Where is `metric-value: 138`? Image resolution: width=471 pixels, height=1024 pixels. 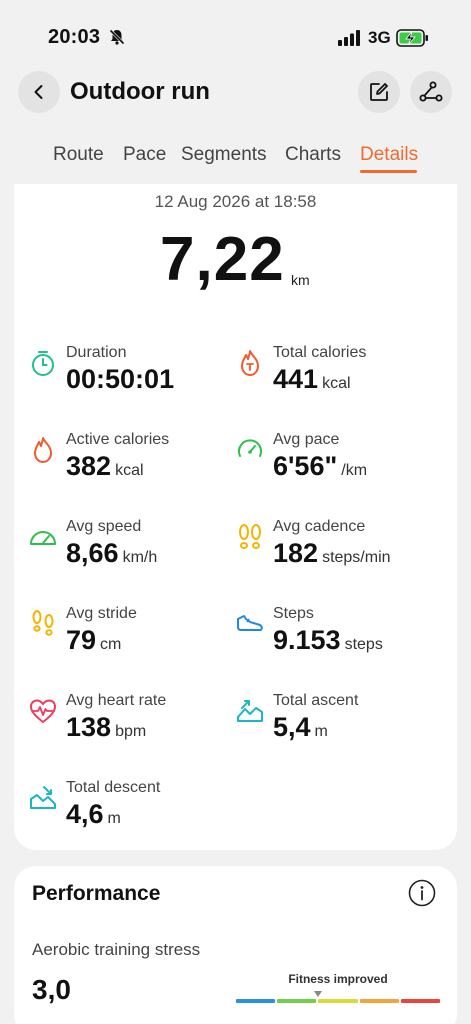
metric-value: 138 is located at coordinates (89, 727).